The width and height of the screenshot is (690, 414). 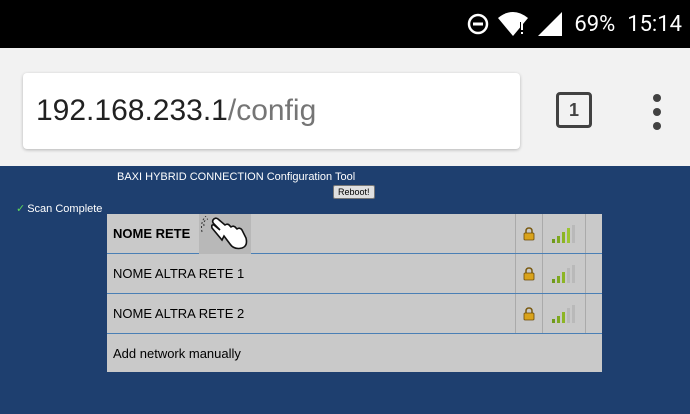 I want to click on url-path: /config, so click(x=272, y=110).